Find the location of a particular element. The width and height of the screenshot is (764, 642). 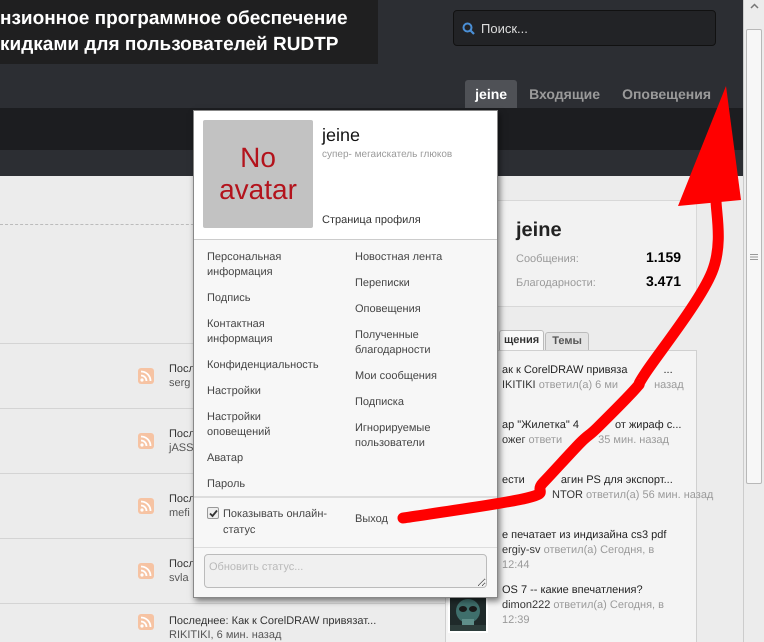

menu-link: Подписка is located at coordinates (412, 402).